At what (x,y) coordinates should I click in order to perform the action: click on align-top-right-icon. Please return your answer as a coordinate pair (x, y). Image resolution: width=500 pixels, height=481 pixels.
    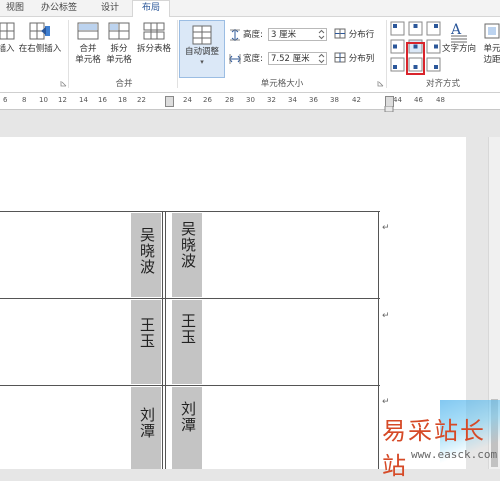
    Looking at the image, I should click on (433, 28).